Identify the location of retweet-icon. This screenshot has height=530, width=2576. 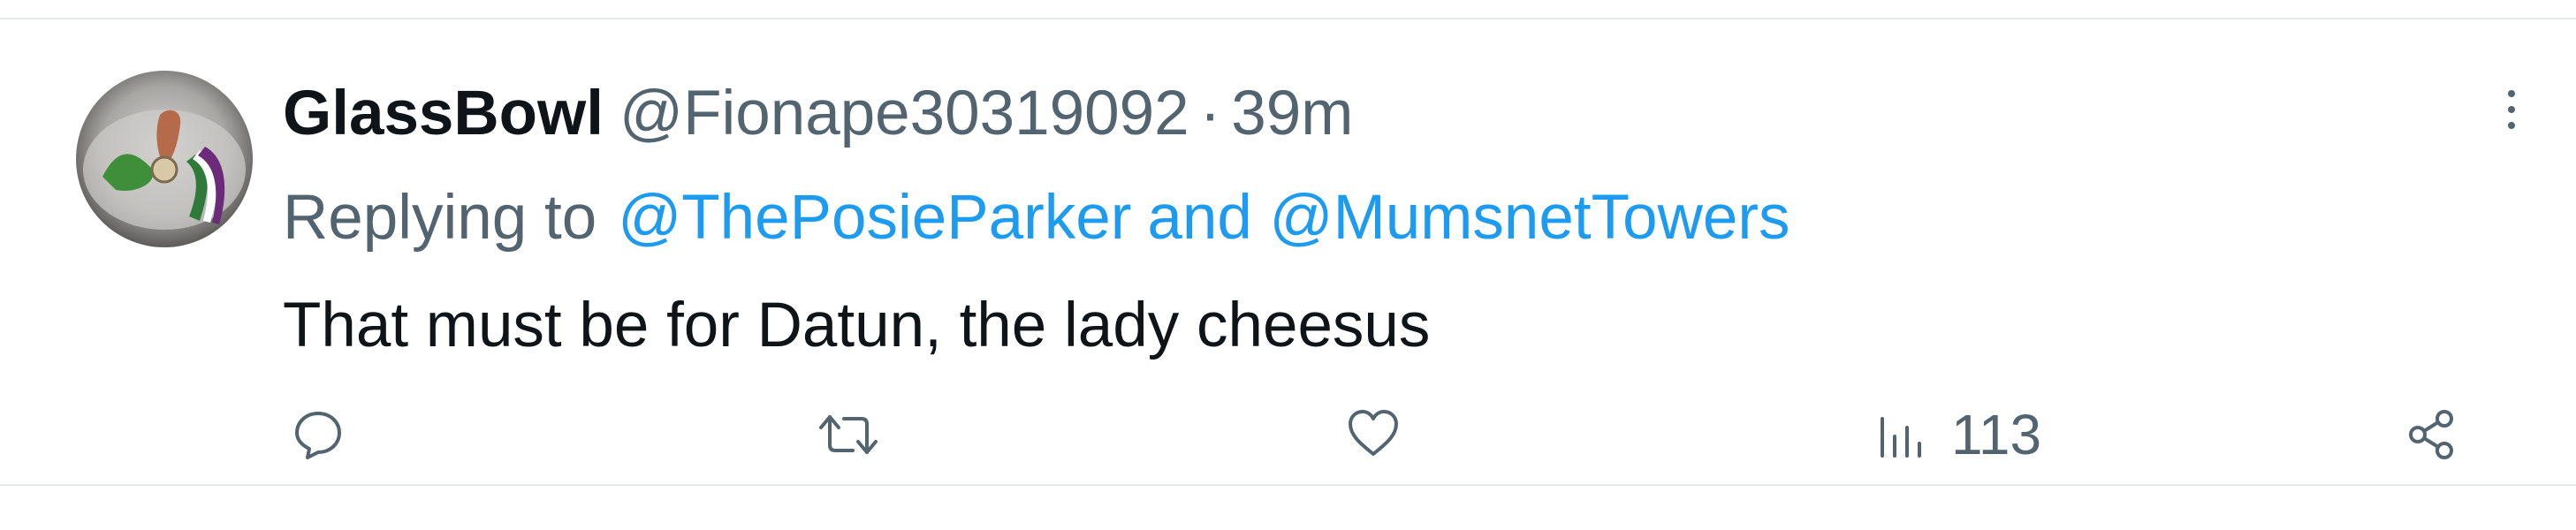
(848, 434).